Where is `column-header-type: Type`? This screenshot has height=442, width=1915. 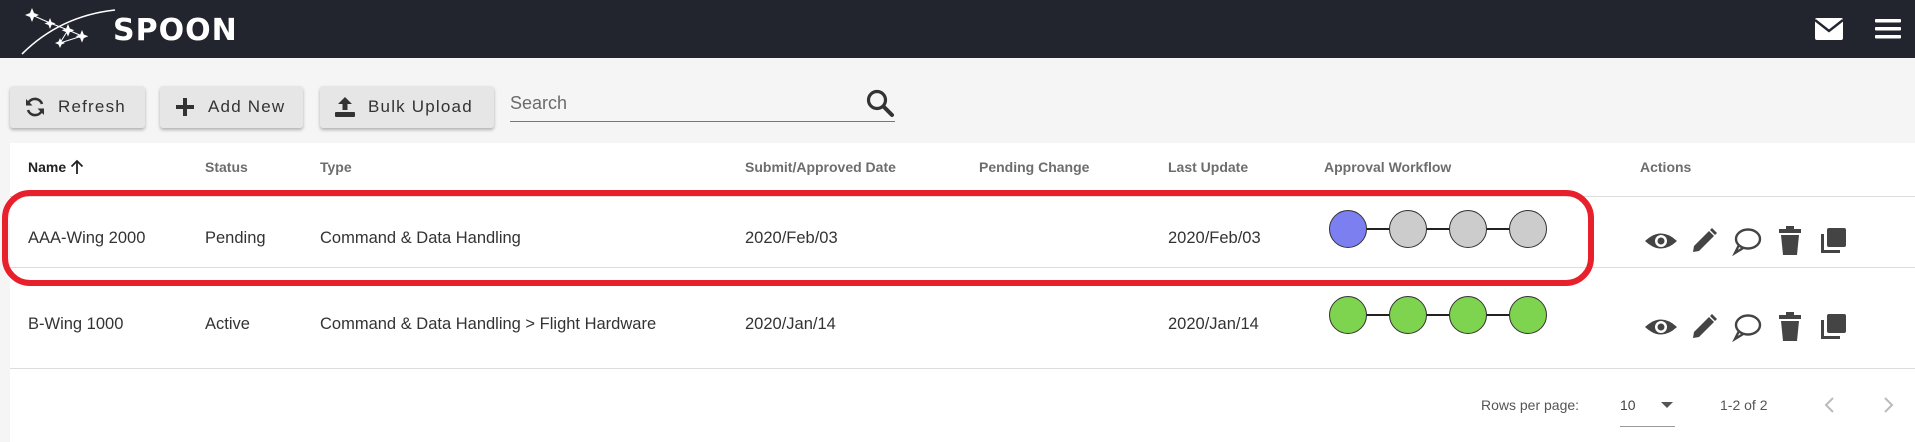 column-header-type: Type is located at coordinates (336, 167).